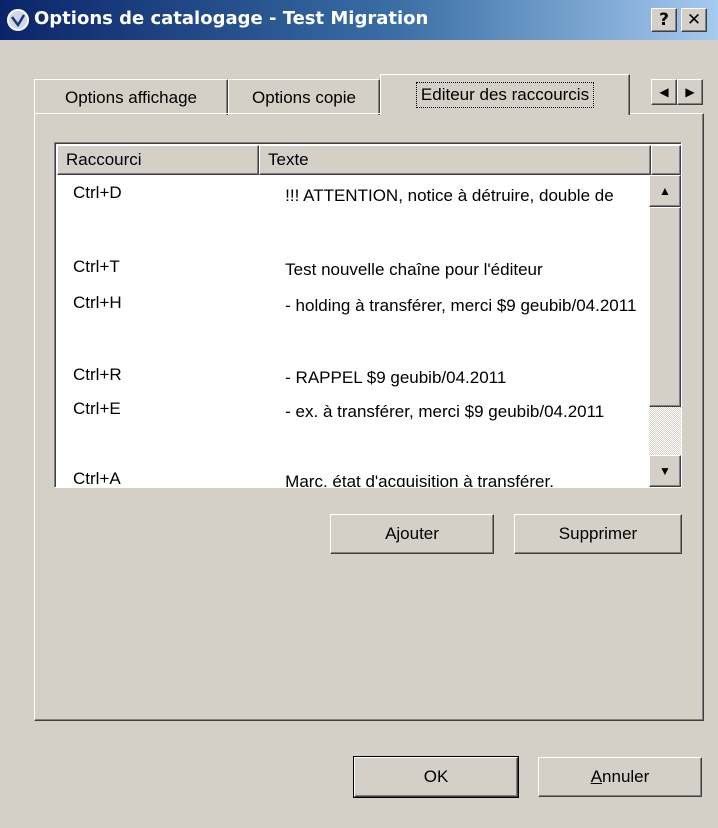 The width and height of the screenshot is (718, 828). Describe the element at coordinates (97, 374) in the screenshot. I see `shortcut-key: Ctrl+R` at that location.